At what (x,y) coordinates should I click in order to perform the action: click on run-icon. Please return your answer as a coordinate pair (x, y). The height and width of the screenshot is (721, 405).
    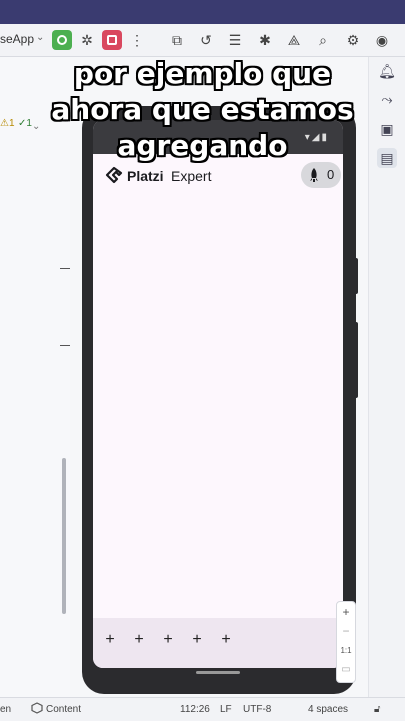
    Looking at the image, I should click on (62, 40).